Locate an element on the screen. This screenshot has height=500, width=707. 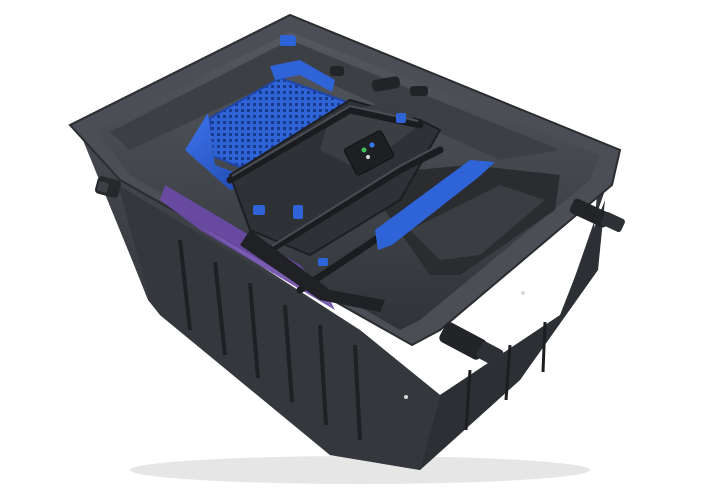
status-led-green is located at coordinates (364, 150).